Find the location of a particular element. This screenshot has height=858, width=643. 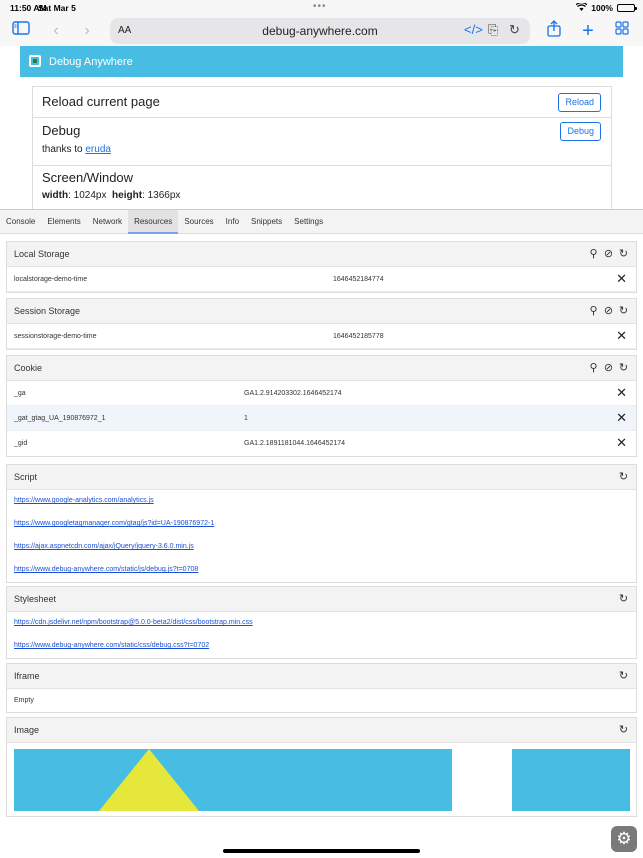

site-banner: Debug Anywhere is located at coordinates (321, 61).